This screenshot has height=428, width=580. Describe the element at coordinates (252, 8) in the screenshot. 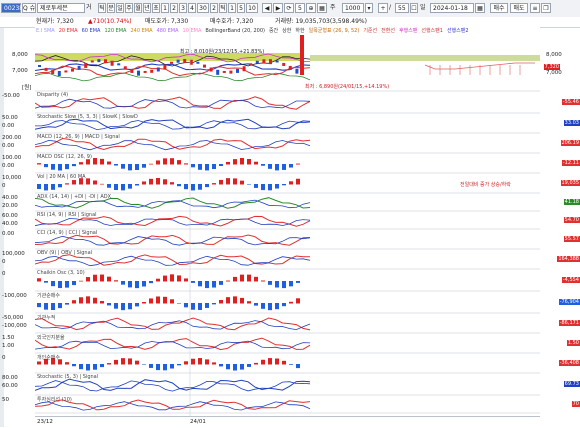

I see `period-button-16: 10` at that location.